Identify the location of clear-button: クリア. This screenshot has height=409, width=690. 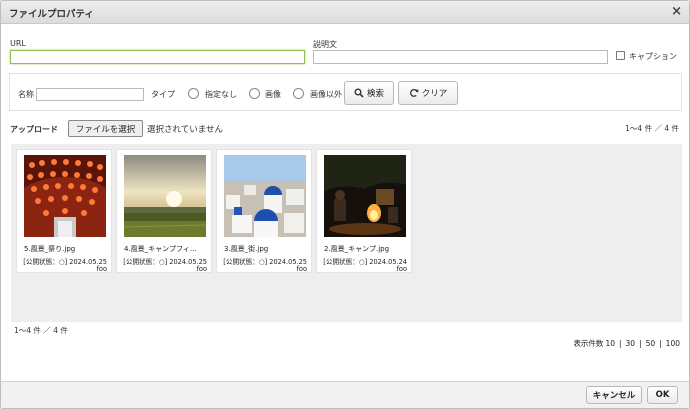
(428, 93).